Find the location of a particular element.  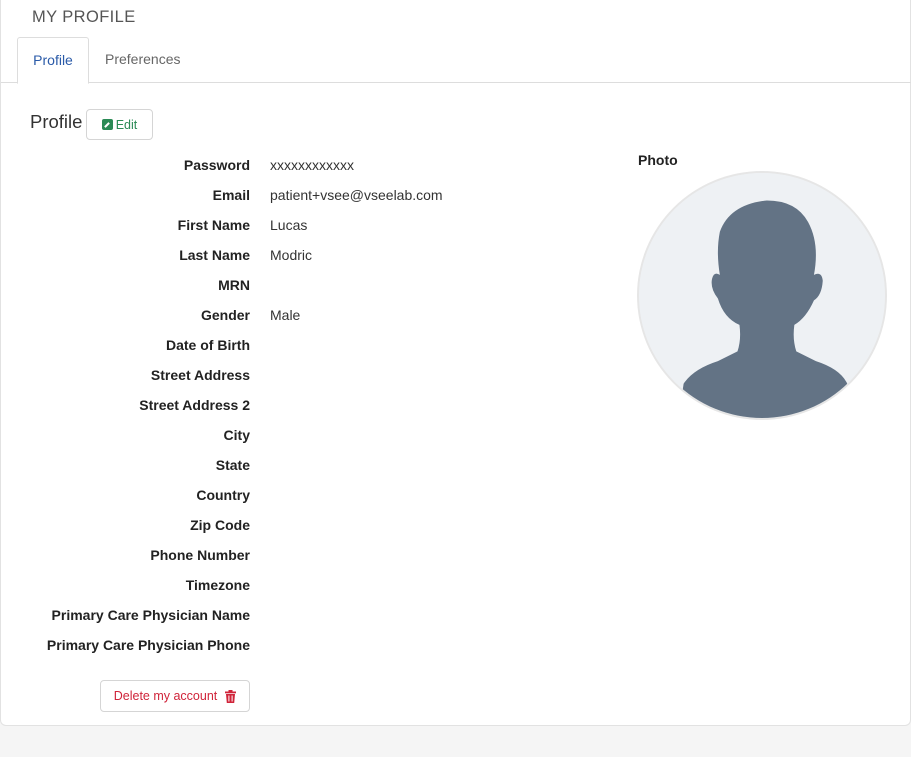

field-value: xxxxxxxxxxxx is located at coordinates (312, 165).